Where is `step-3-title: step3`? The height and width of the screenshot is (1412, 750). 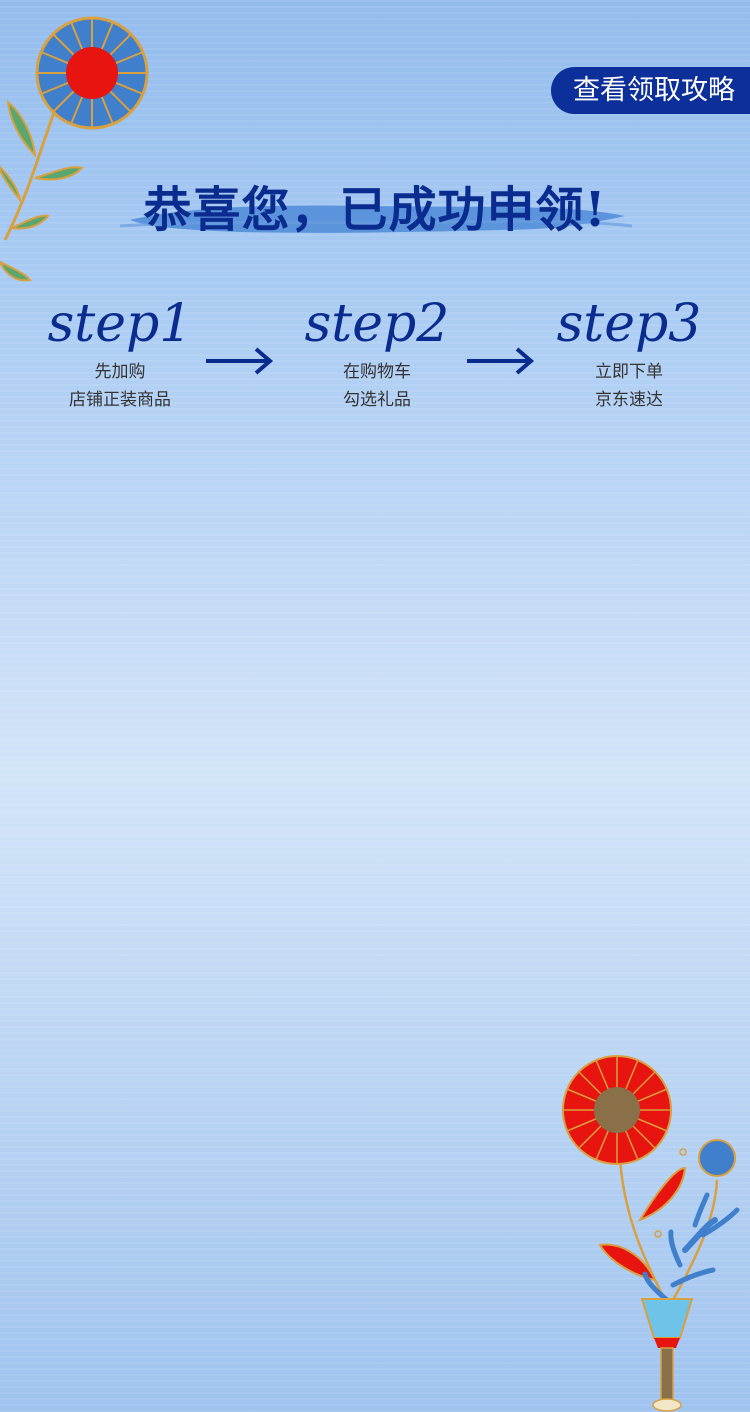
step-3-title: step3 is located at coordinates (629, 324).